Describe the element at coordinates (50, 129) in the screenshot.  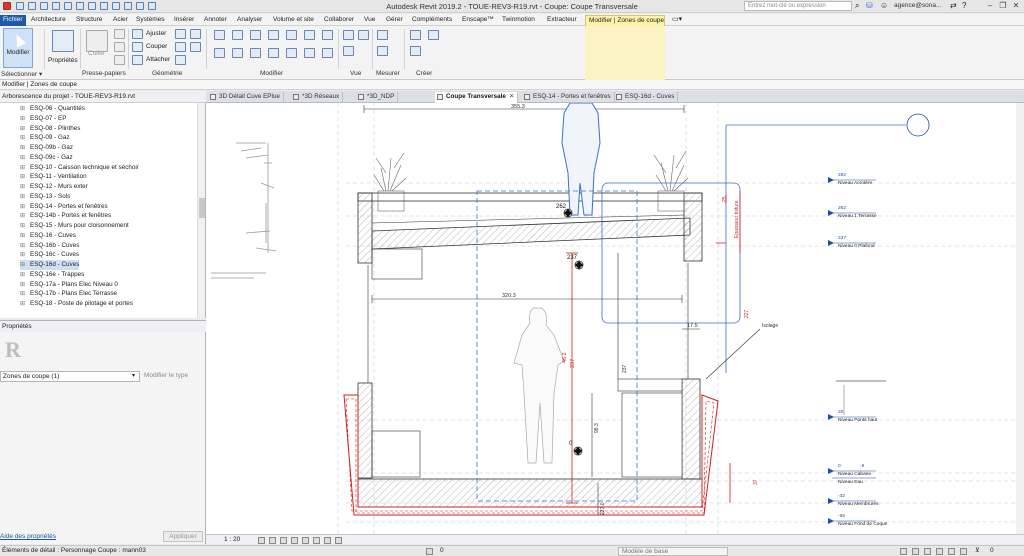
I see `browser-item: ⊞ ESQ-08 - Plinthes` at that location.